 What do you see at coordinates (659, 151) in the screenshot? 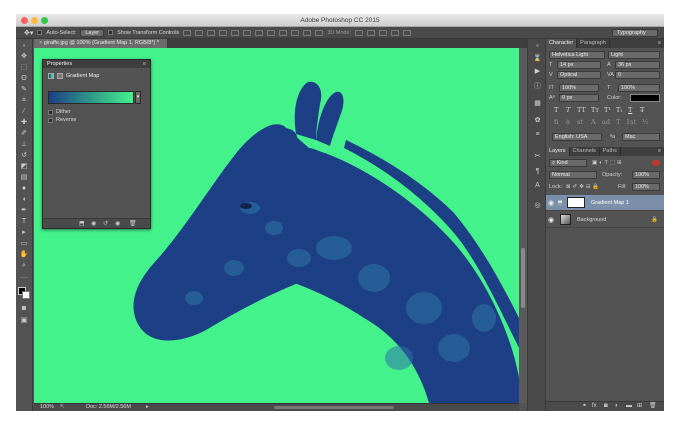
I see `layers-panel-menu-icon: ≡` at bounding box center [659, 151].